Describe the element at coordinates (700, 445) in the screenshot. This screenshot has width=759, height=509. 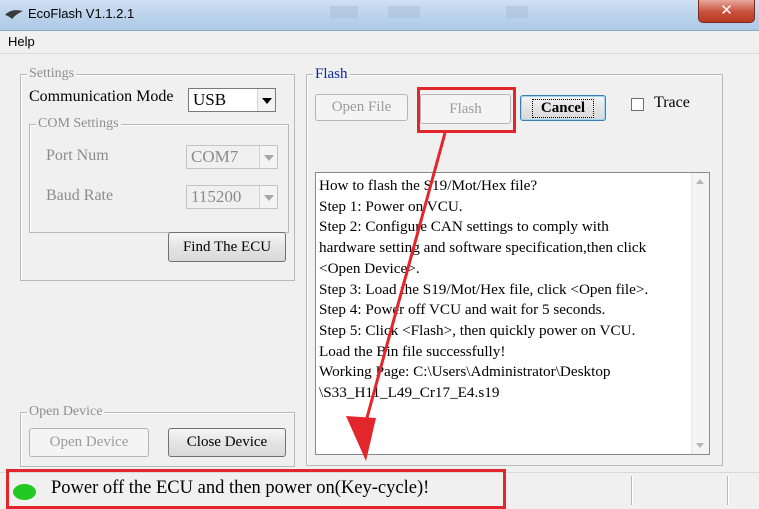
I see `scroll-down-icon` at that location.